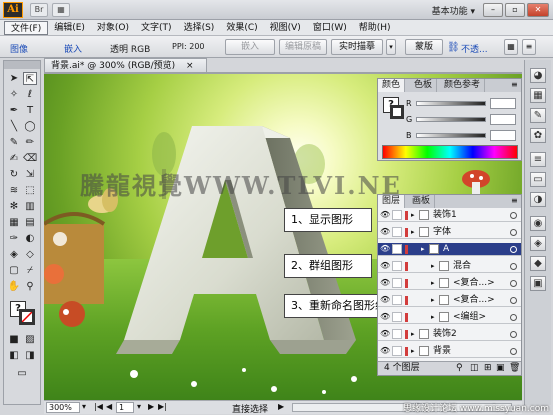  I want to click on paintbrush-tool-icon: ✎, so click(14, 142).